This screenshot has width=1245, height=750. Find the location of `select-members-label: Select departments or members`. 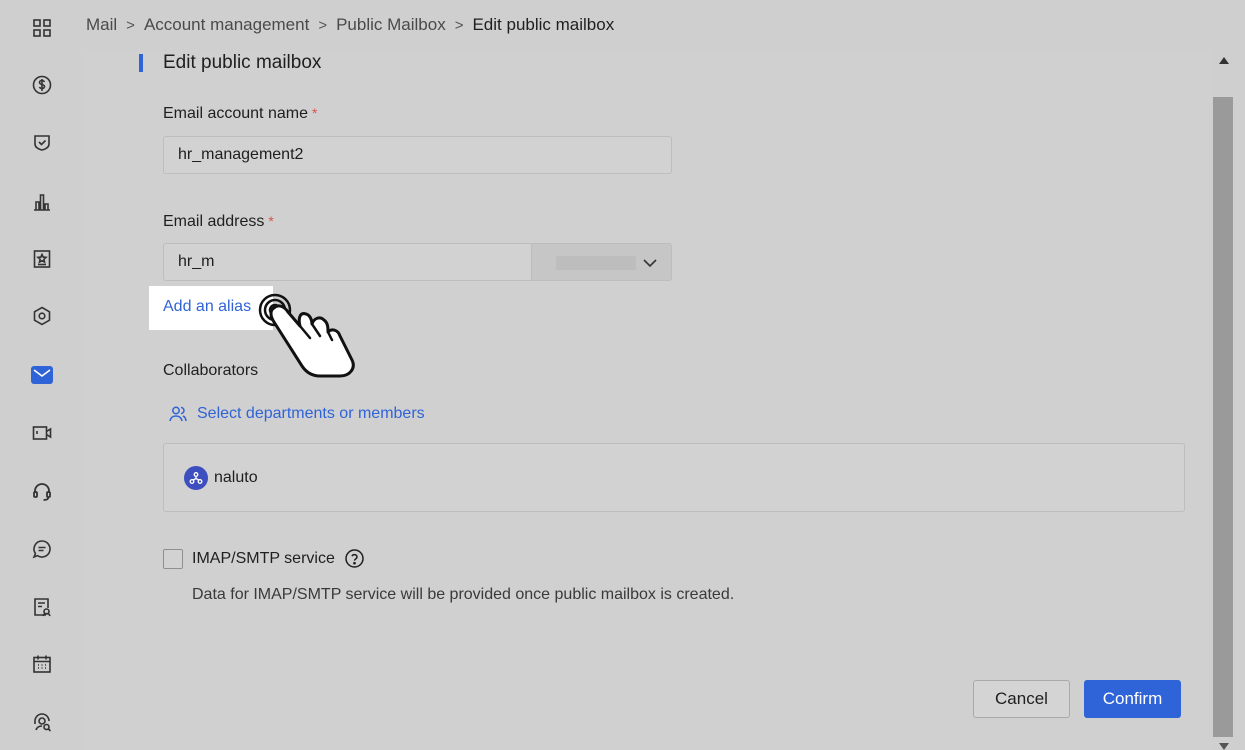

select-members-label: Select departments or members is located at coordinates (311, 413).